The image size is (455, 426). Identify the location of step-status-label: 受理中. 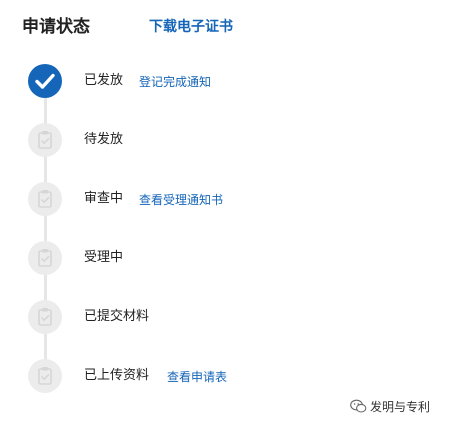
(104, 257).